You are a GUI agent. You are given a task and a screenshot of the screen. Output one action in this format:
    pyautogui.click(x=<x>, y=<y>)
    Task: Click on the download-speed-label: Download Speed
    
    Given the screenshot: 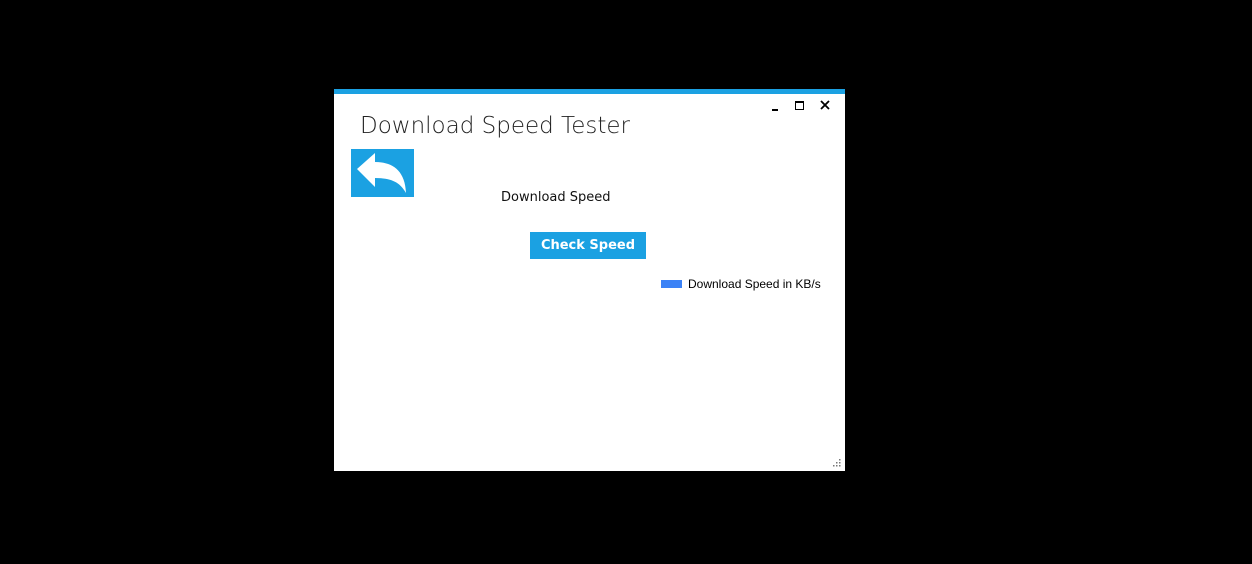 What is the action you would take?
    pyautogui.click(x=556, y=197)
    